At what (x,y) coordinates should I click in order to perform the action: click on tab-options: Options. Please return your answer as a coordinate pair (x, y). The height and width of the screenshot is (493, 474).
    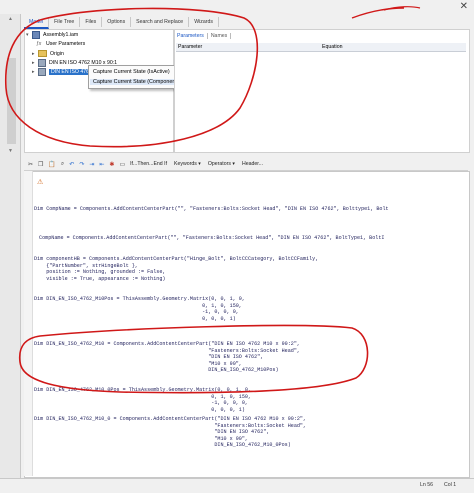
    Looking at the image, I should click on (117, 22).